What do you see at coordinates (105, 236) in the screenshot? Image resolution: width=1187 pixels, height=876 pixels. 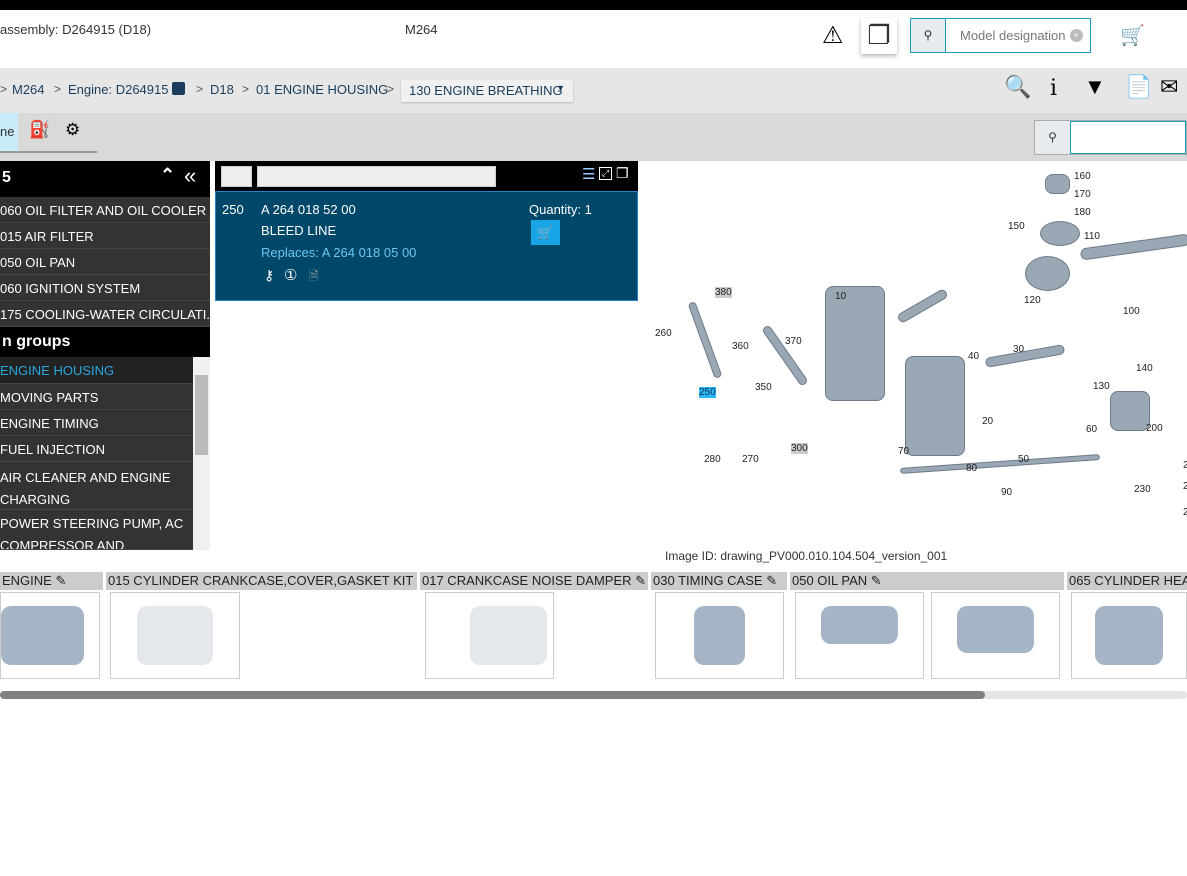 I see `subgroup-item: 015 AIR FILTER` at bounding box center [105, 236].